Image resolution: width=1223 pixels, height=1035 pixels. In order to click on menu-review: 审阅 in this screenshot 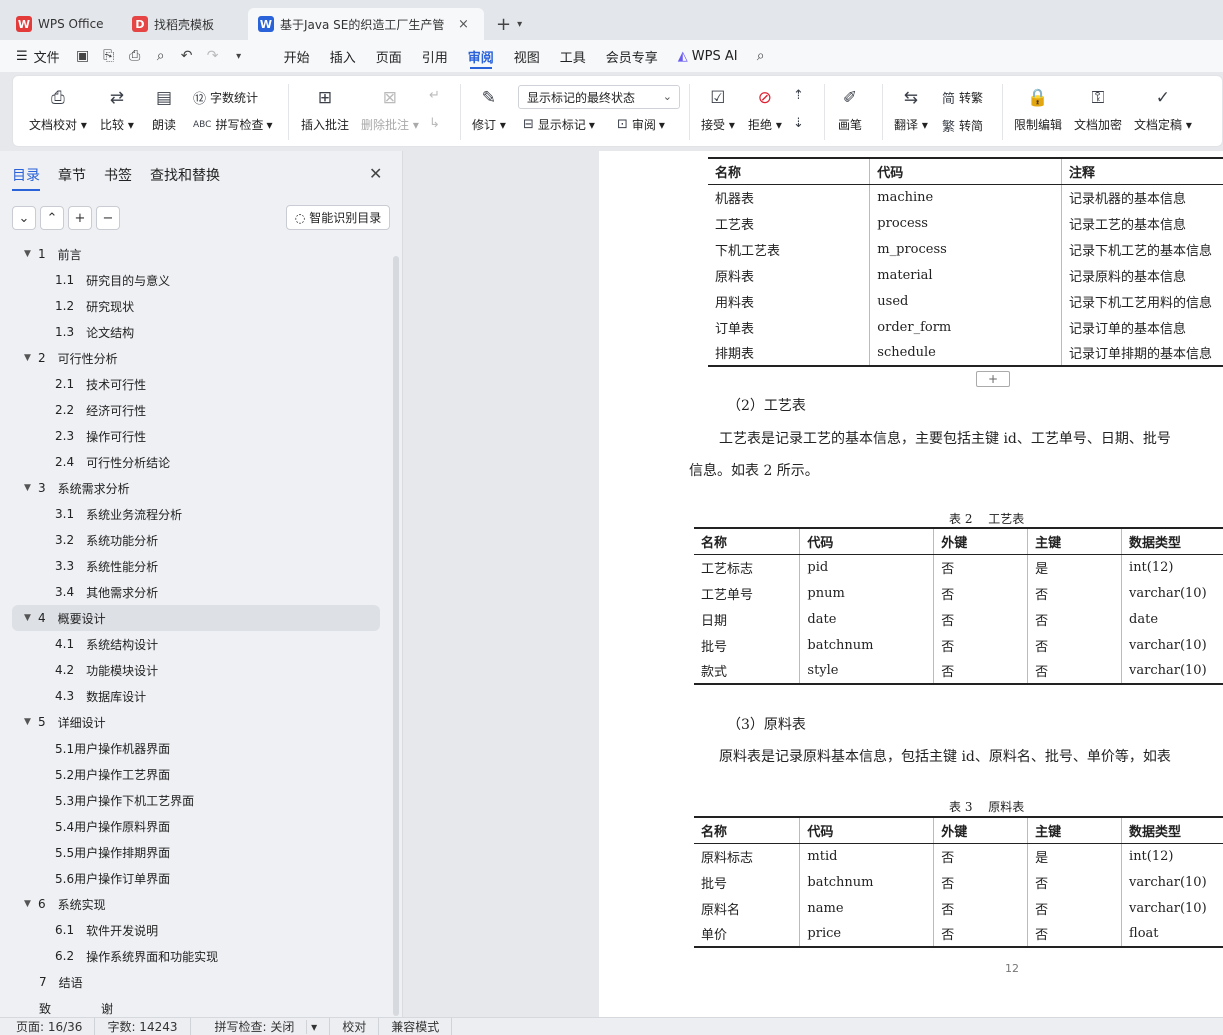, I will do `click(481, 56)`.